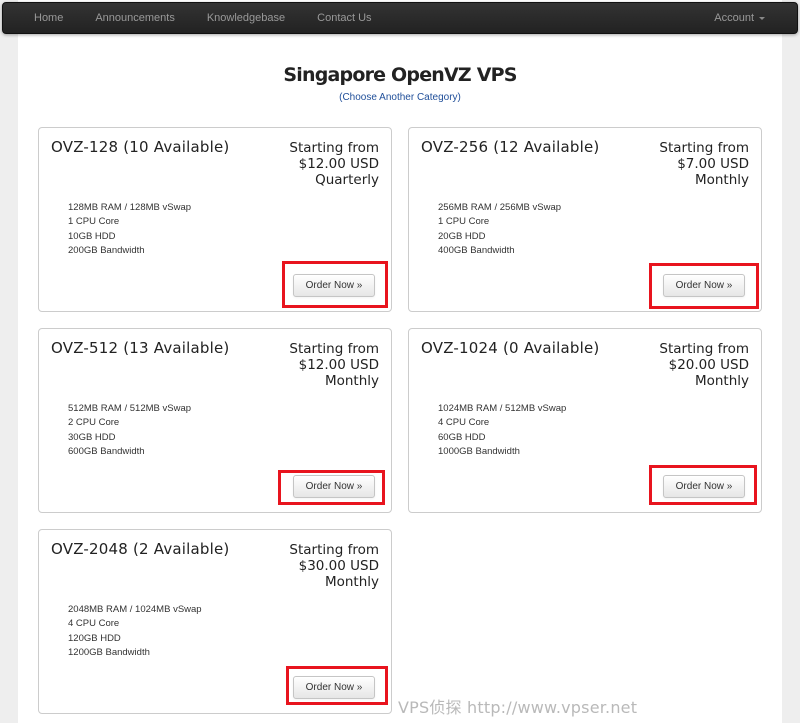  Describe the element at coordinates (246, 18) in the screenshot. I see `nav-knowledgebase: Knowledgebase` at that location.